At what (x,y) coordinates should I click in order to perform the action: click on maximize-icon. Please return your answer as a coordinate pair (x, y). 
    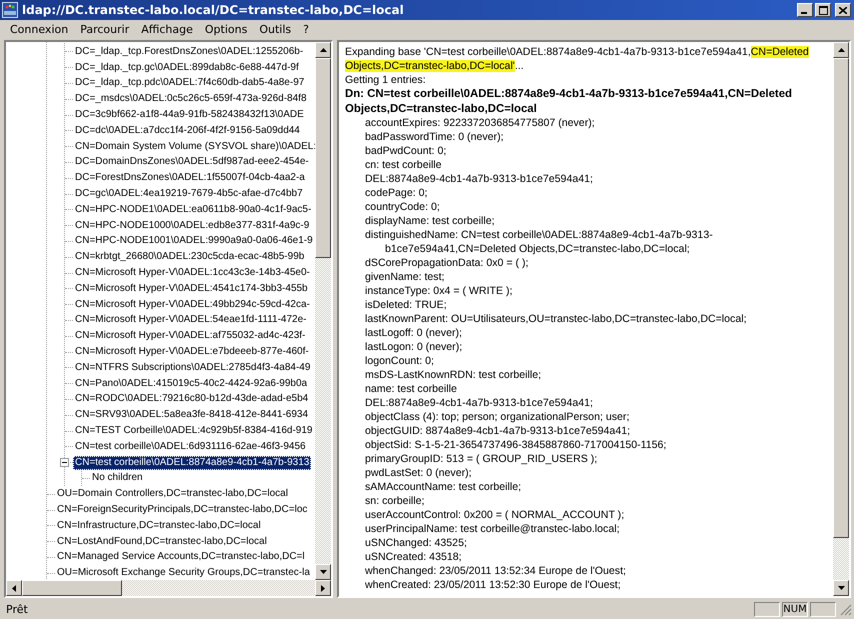
    Looking at the image, I should click on (823, 10).